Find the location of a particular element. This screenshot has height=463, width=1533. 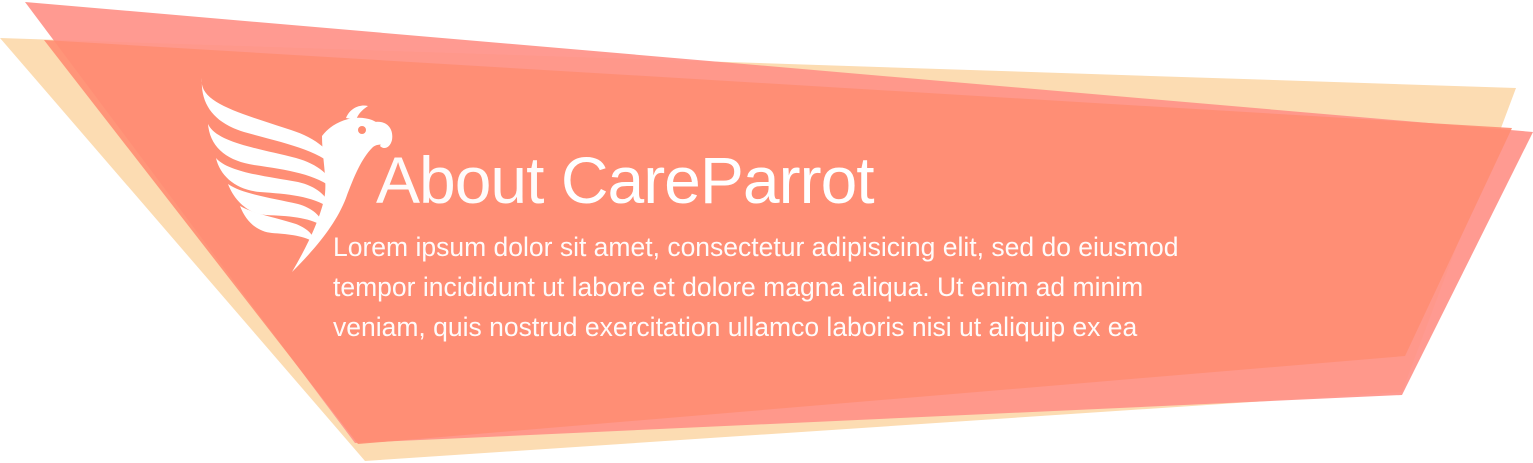

parrot-eye-icon is located at coordinates (362, 130).